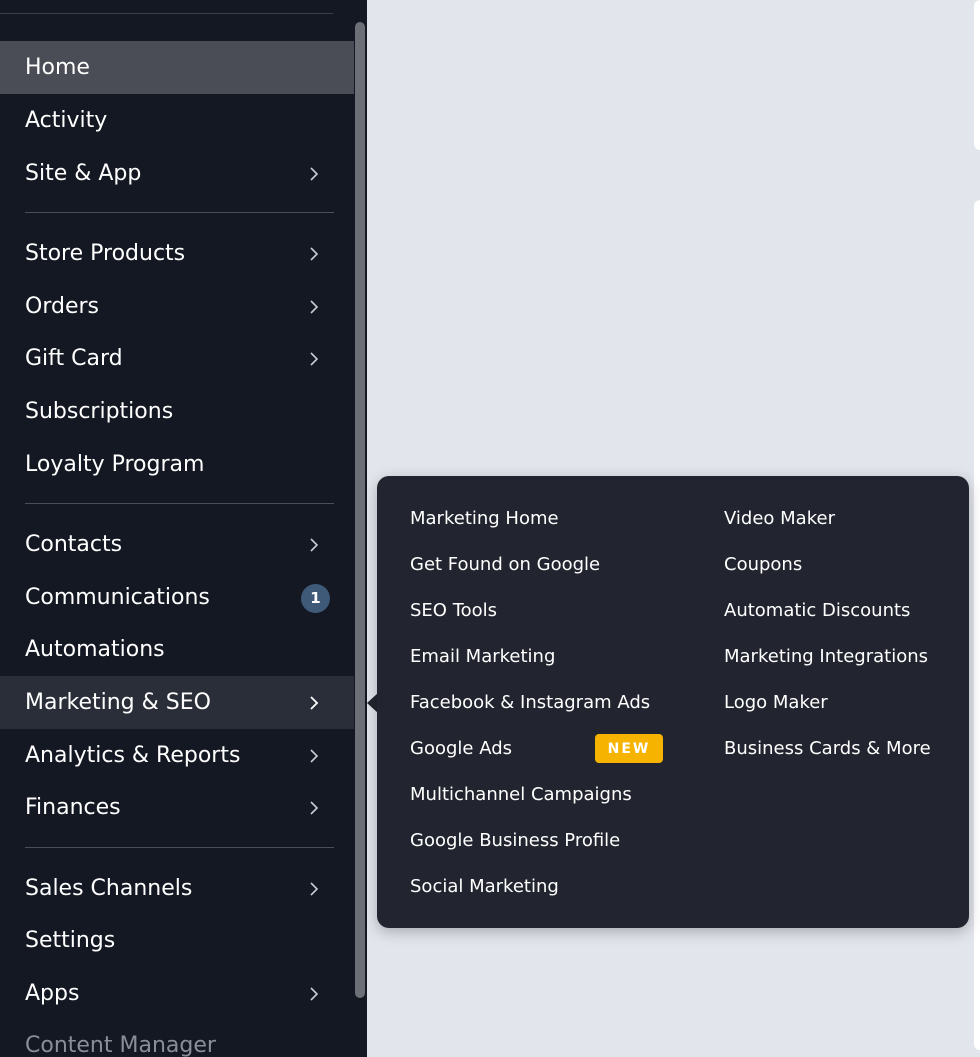  Describe the element at coordinates (74, 544) in the screenshot. I see `sidebar-item-label: Contacts` at that location.